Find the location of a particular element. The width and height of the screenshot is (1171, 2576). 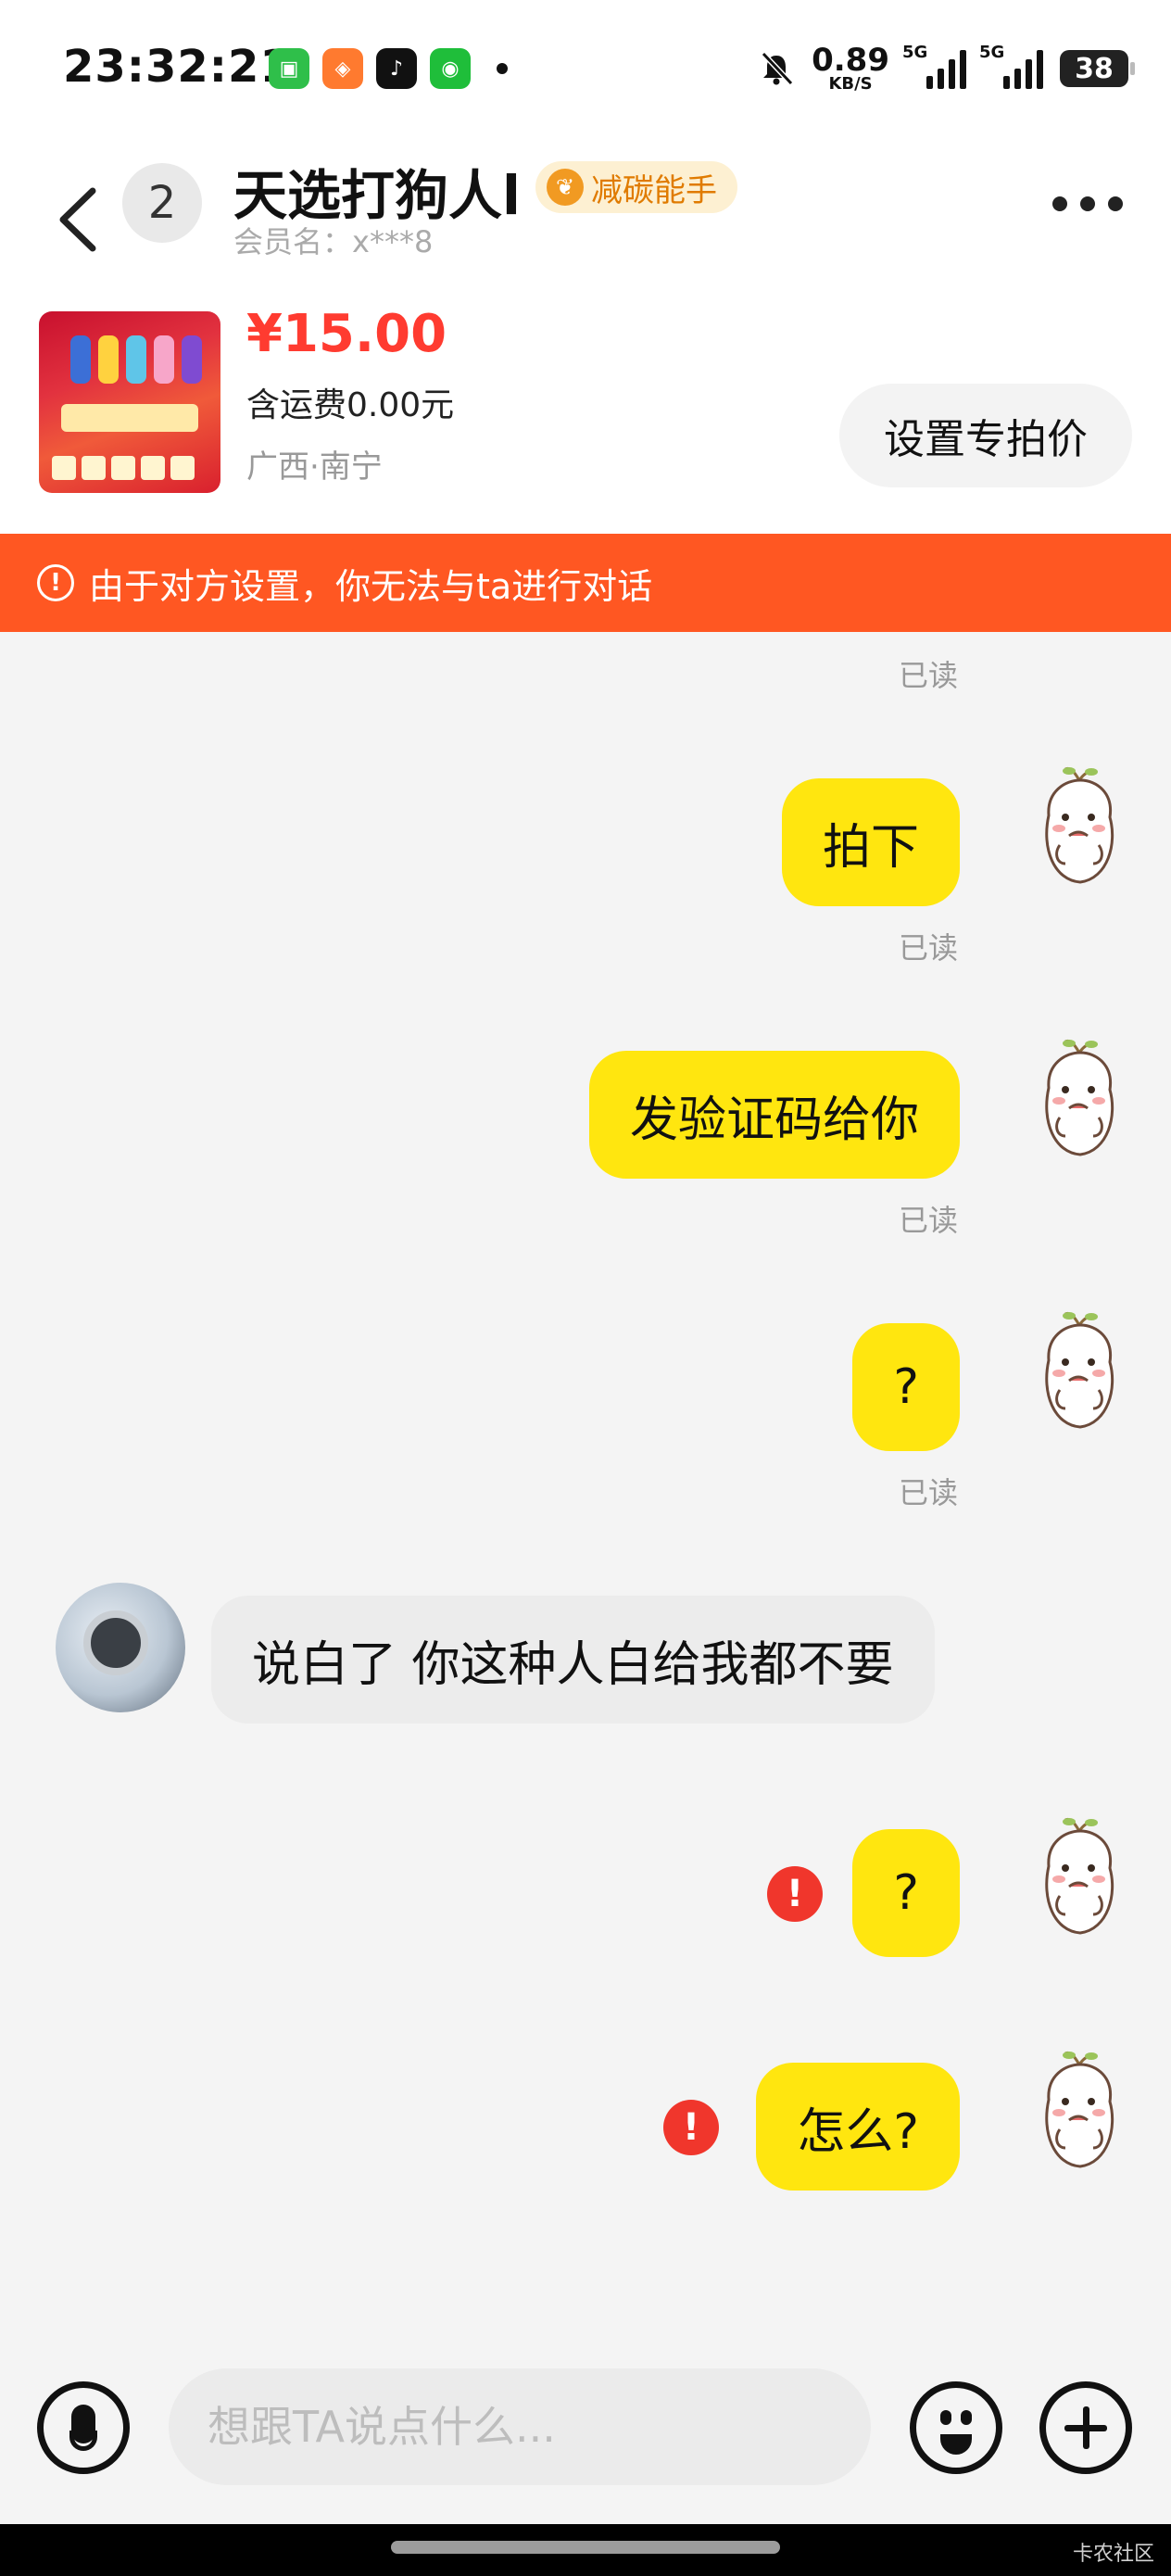

more-notifications-dot is located at coordinates (503, 68).